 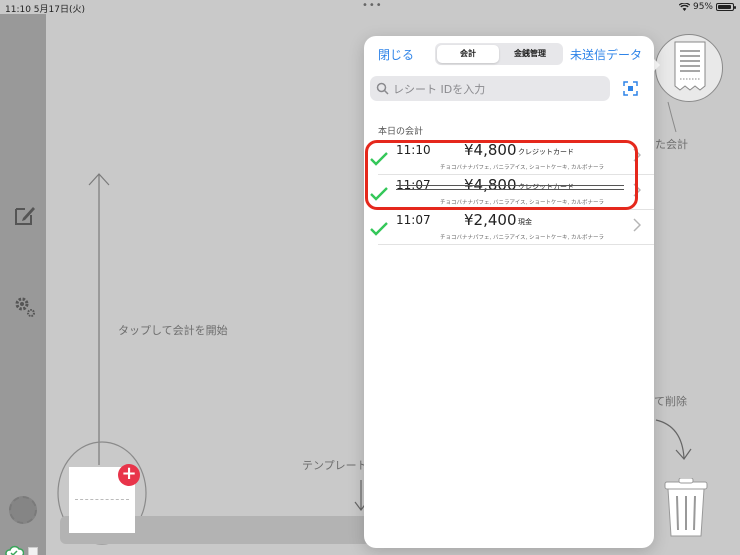 I want to click on battery-percent: 95%, so click(x=702, y=7).